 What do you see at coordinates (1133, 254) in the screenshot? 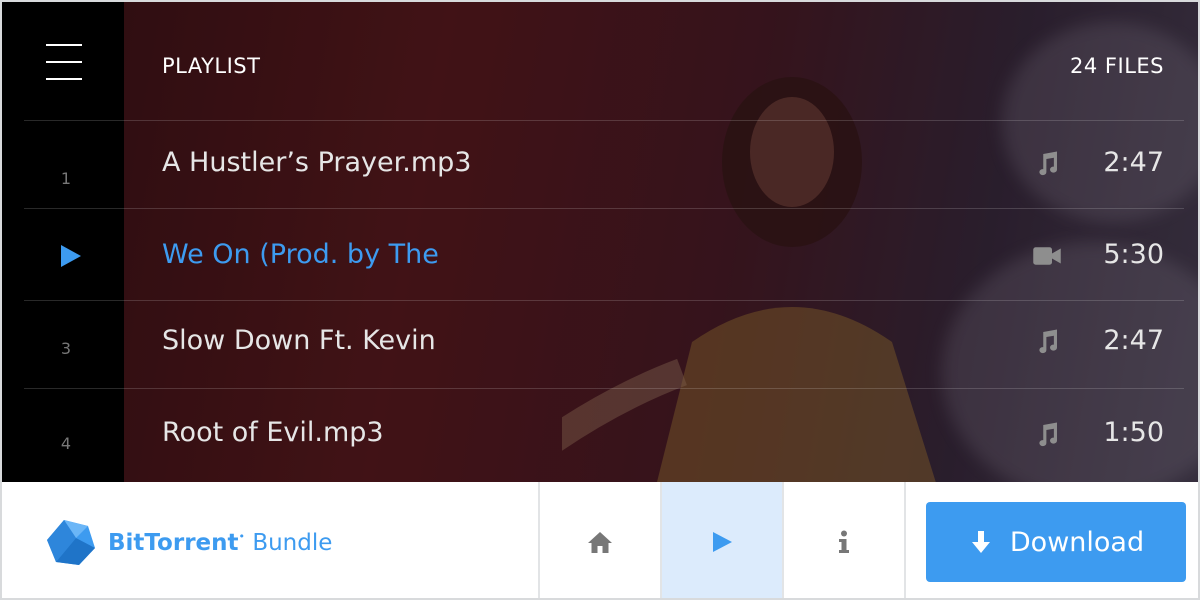
I see `track-duration: 5:30` at bounding box center [1133, 254].